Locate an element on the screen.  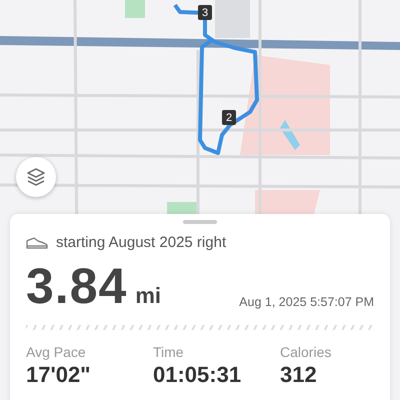
shoe-icon is located at coordinates (37, 242).